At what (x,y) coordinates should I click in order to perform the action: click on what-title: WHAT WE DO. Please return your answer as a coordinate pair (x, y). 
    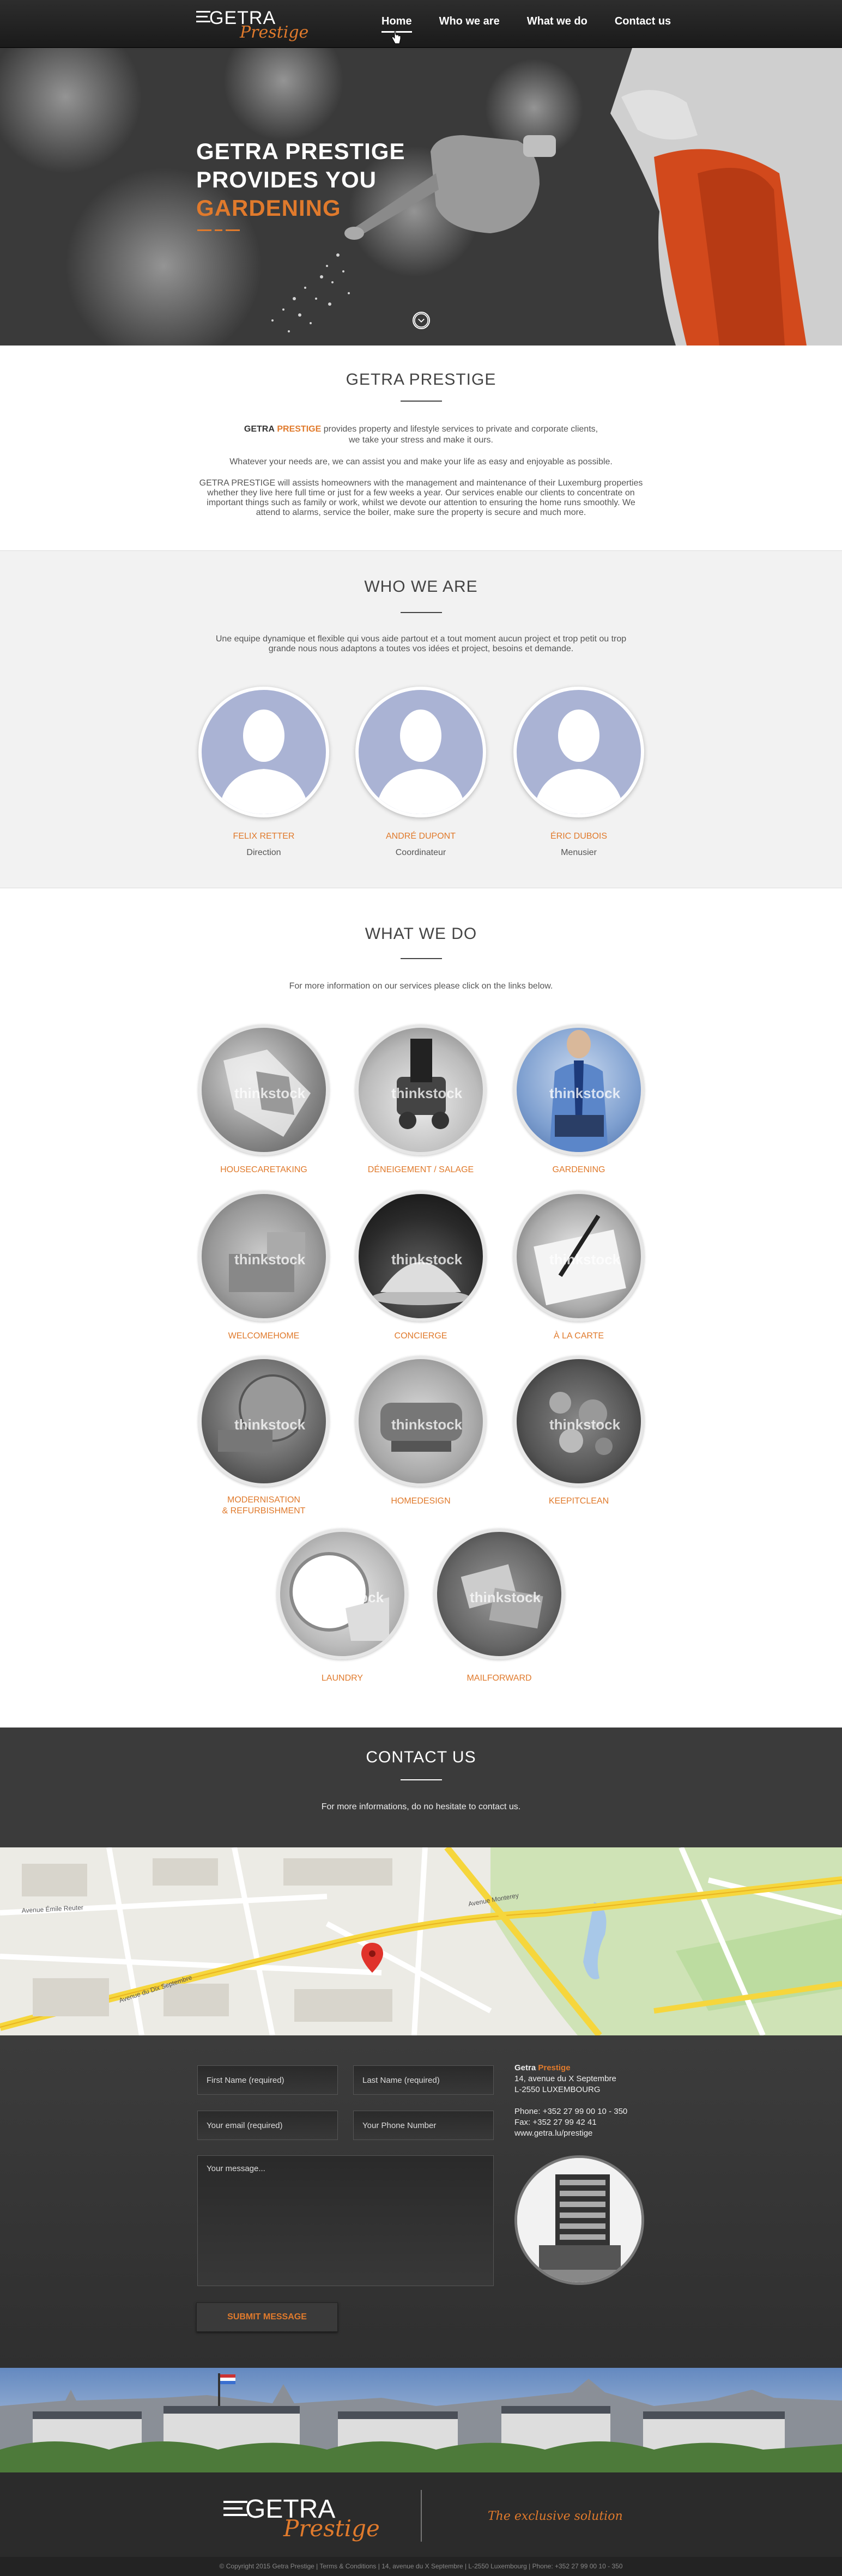
    Looking at the image, I should click on (421, 934).